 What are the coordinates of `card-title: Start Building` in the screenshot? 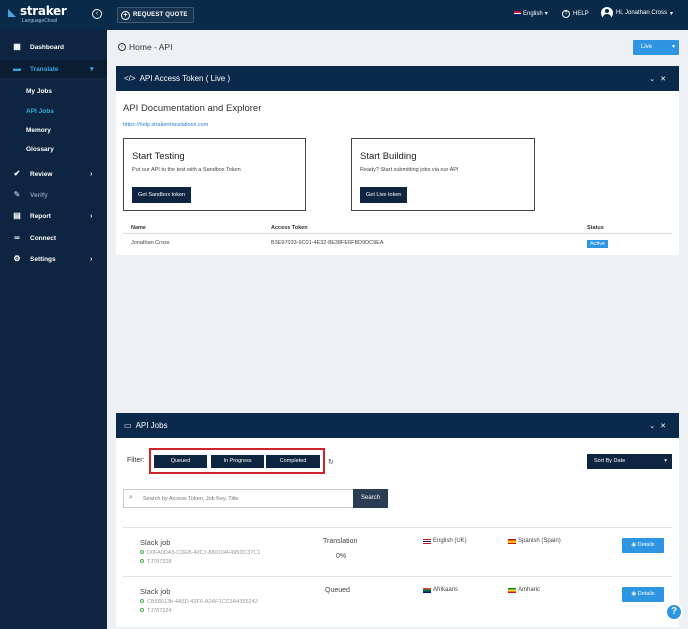 It's located at (388, 156).